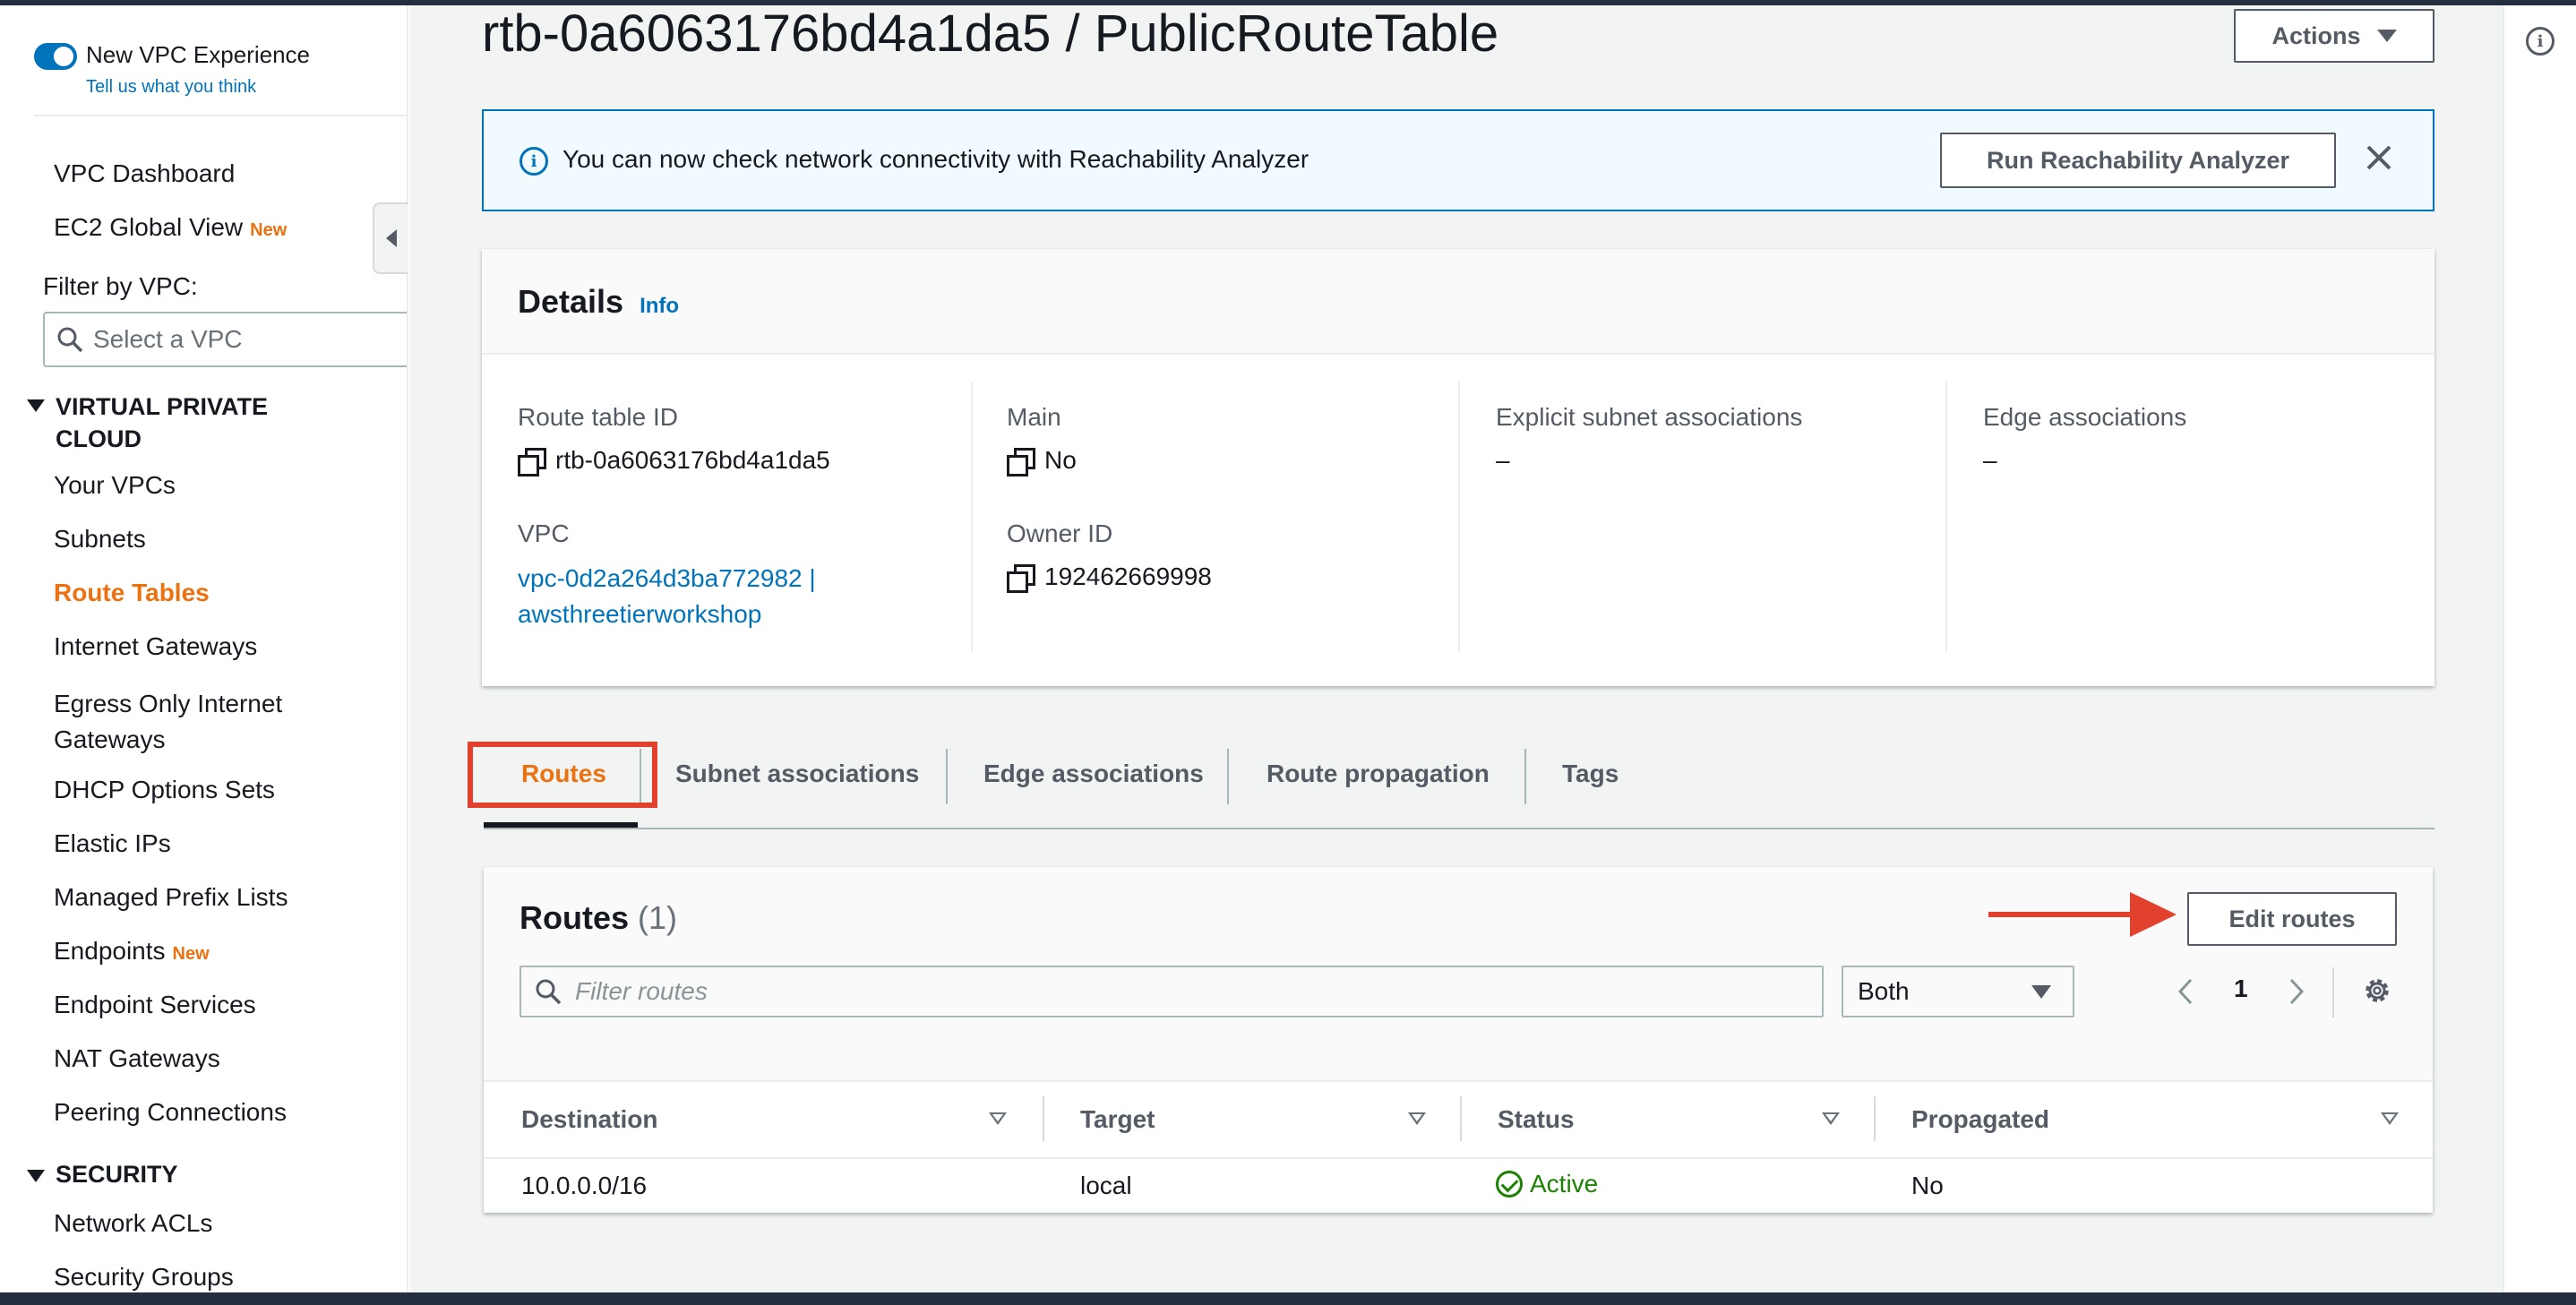  I want to click on vpc-filter-placeholder: Select a VPC, so click(168, 339).